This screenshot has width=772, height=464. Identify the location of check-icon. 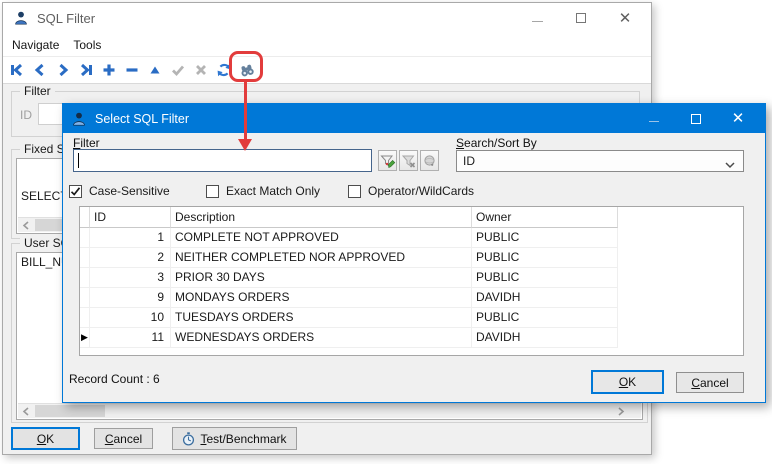
(178, 71).